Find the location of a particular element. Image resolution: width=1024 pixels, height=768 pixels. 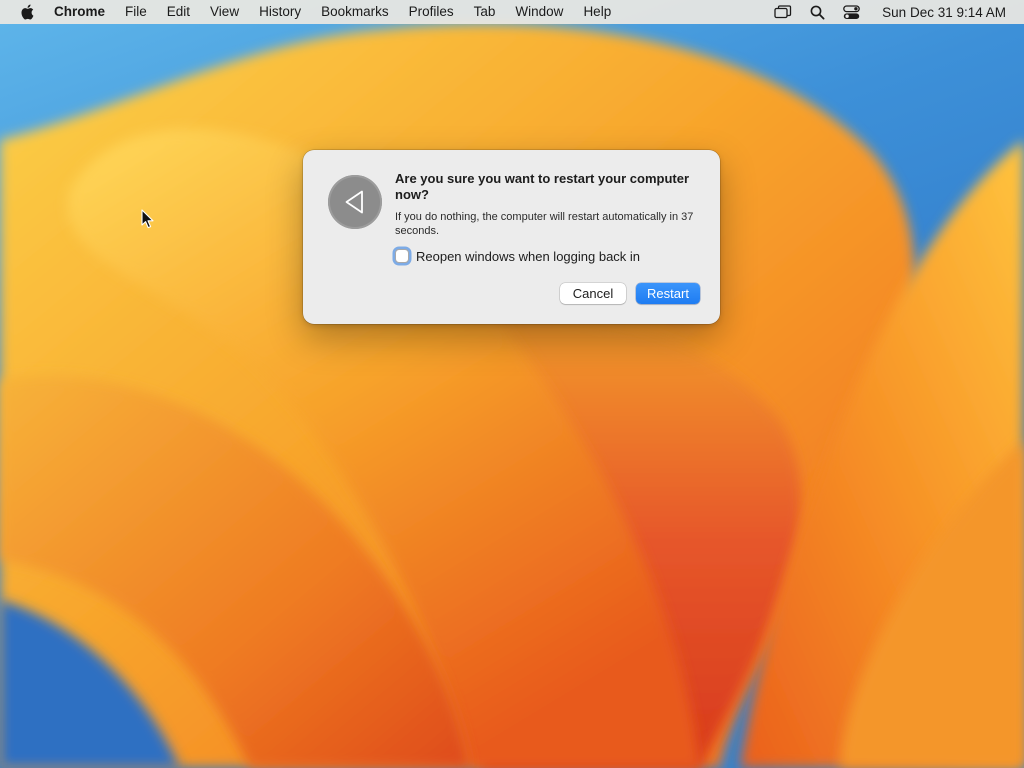

menu-bookmarks: Bookmarks is located at coordinates (355, 12).